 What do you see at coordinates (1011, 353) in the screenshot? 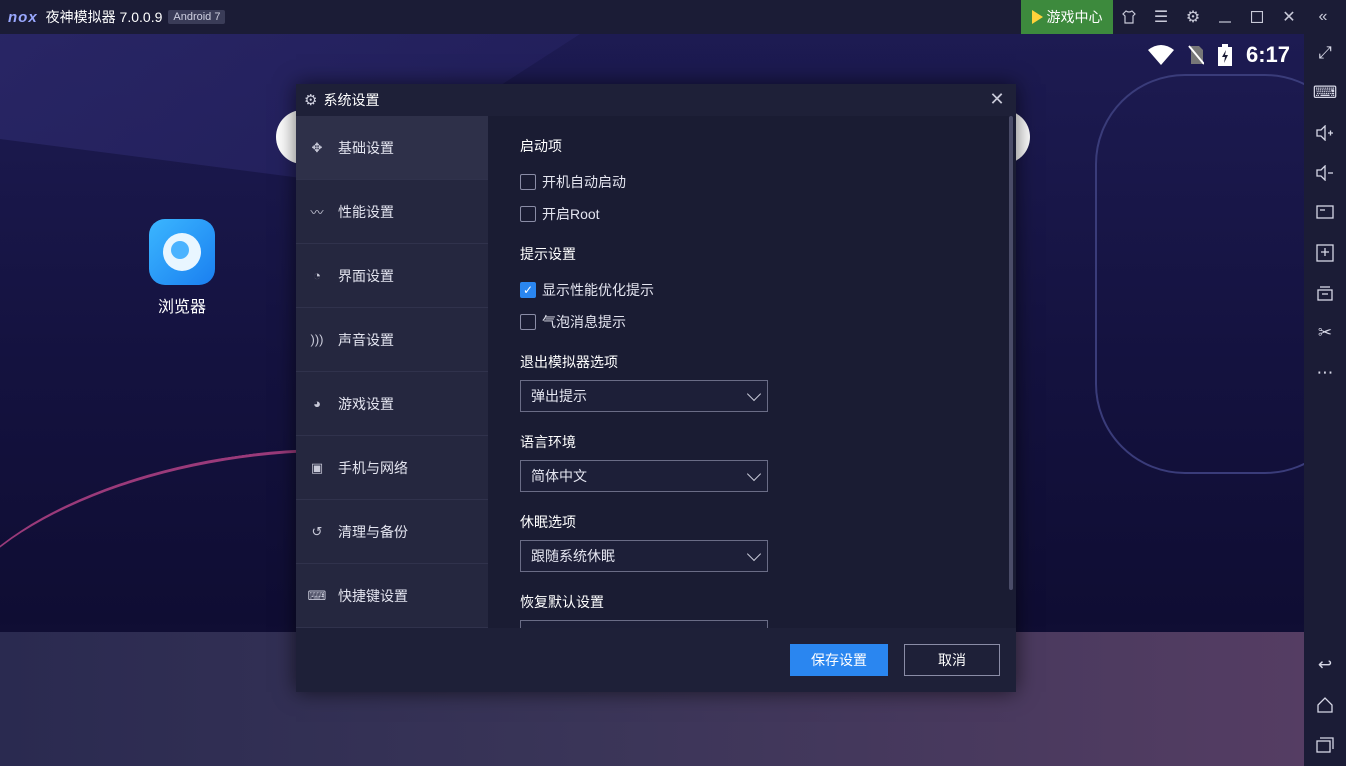
I see `content-scrollbar` at bounding box center [1011, 353].